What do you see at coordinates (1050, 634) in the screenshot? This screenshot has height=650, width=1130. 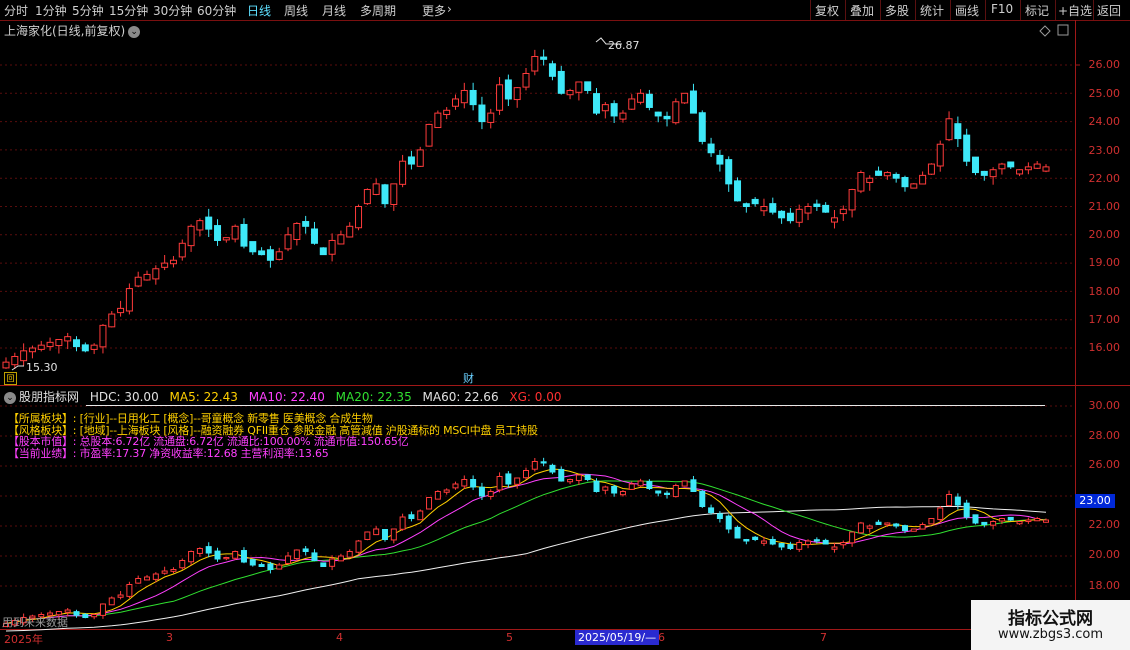 I see `watermark-url: www.zbgs3.com` at bounding box center [1050, 634].